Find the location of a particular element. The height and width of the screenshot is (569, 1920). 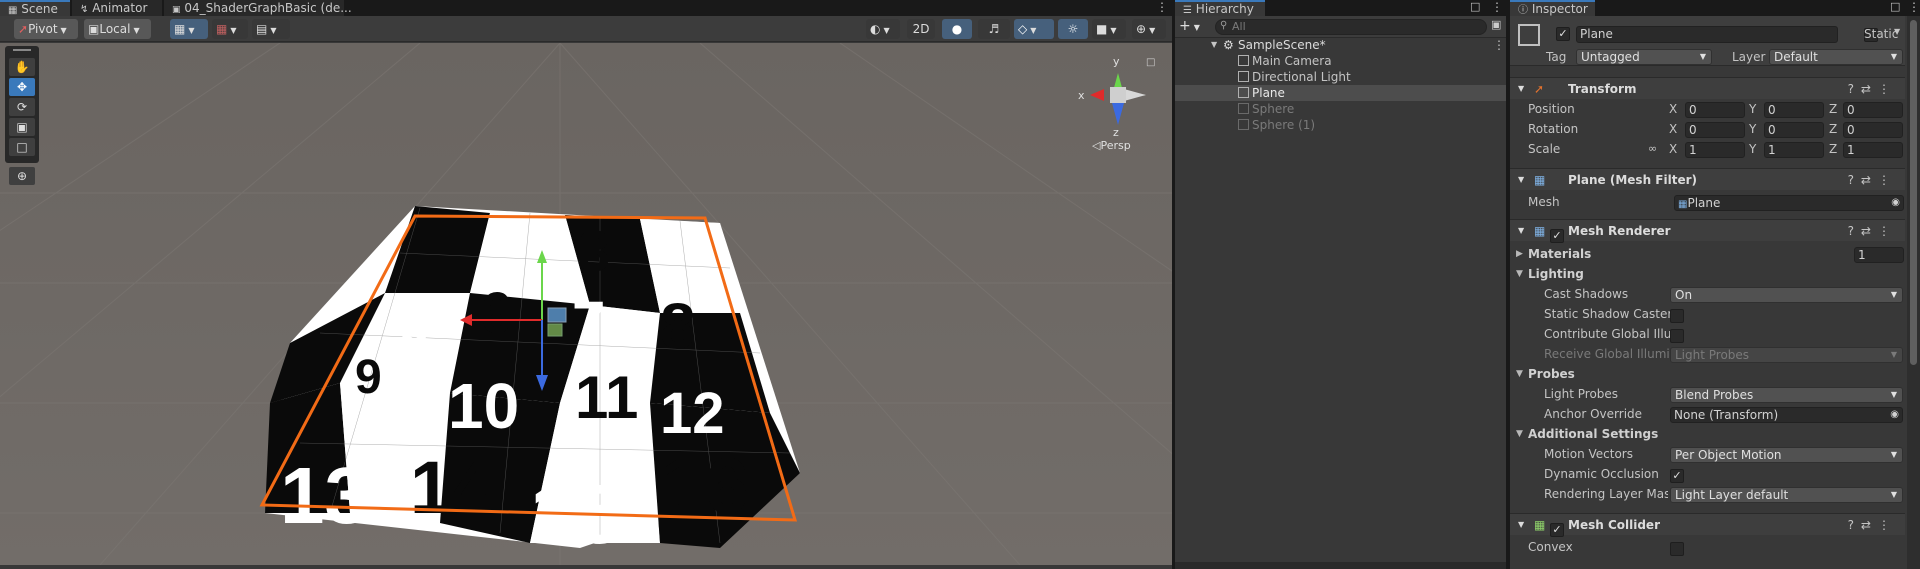

tag-dropdown: Untagged ▼ is located at coordinates (1644, 57).